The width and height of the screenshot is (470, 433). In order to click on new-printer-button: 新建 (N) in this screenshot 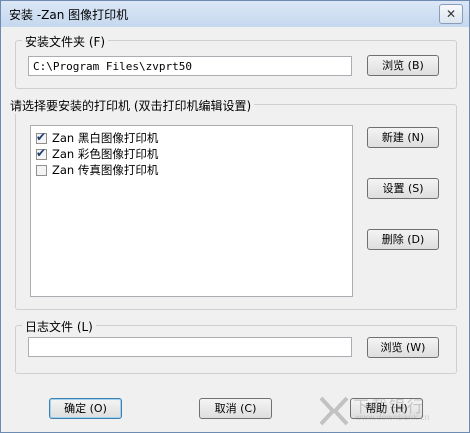, I will do `click(403, 137)`.